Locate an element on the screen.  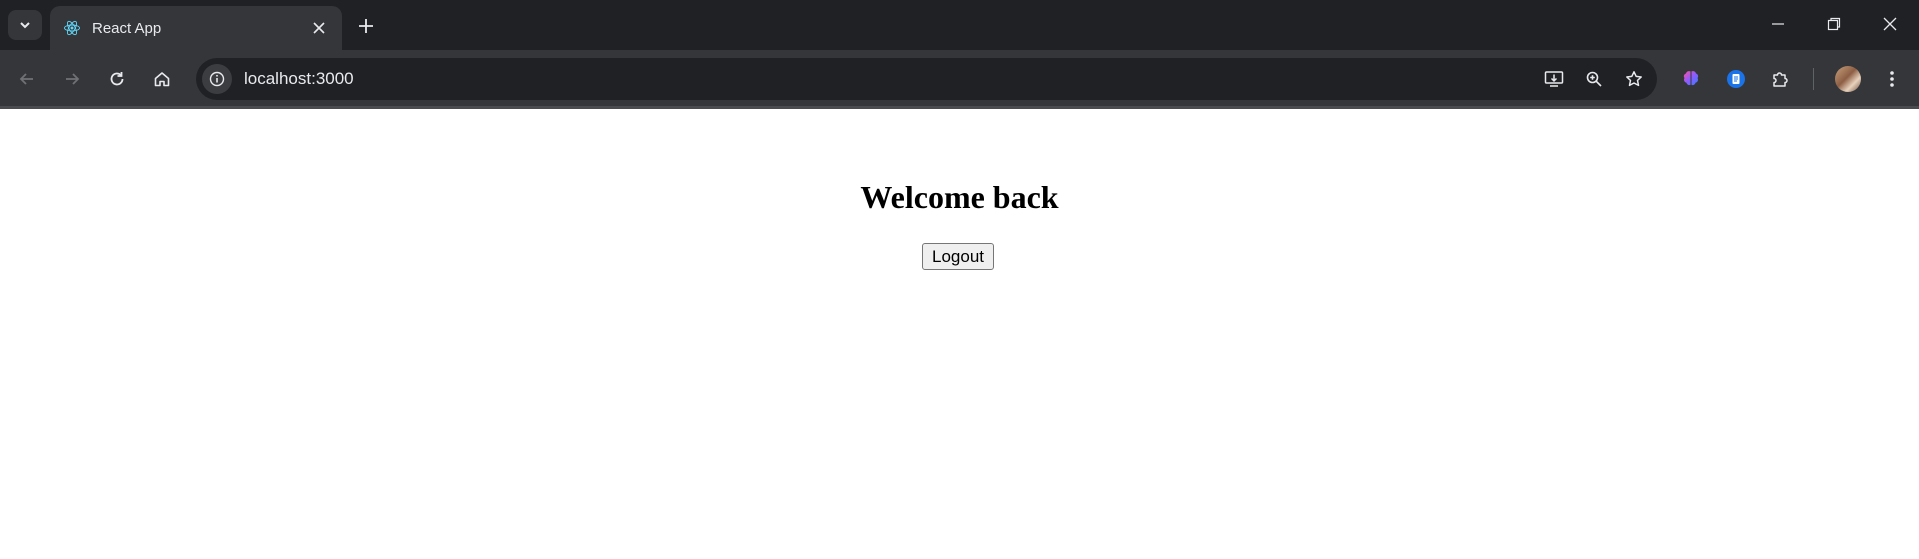
install-app-button is located at coordinates (1554, 79).